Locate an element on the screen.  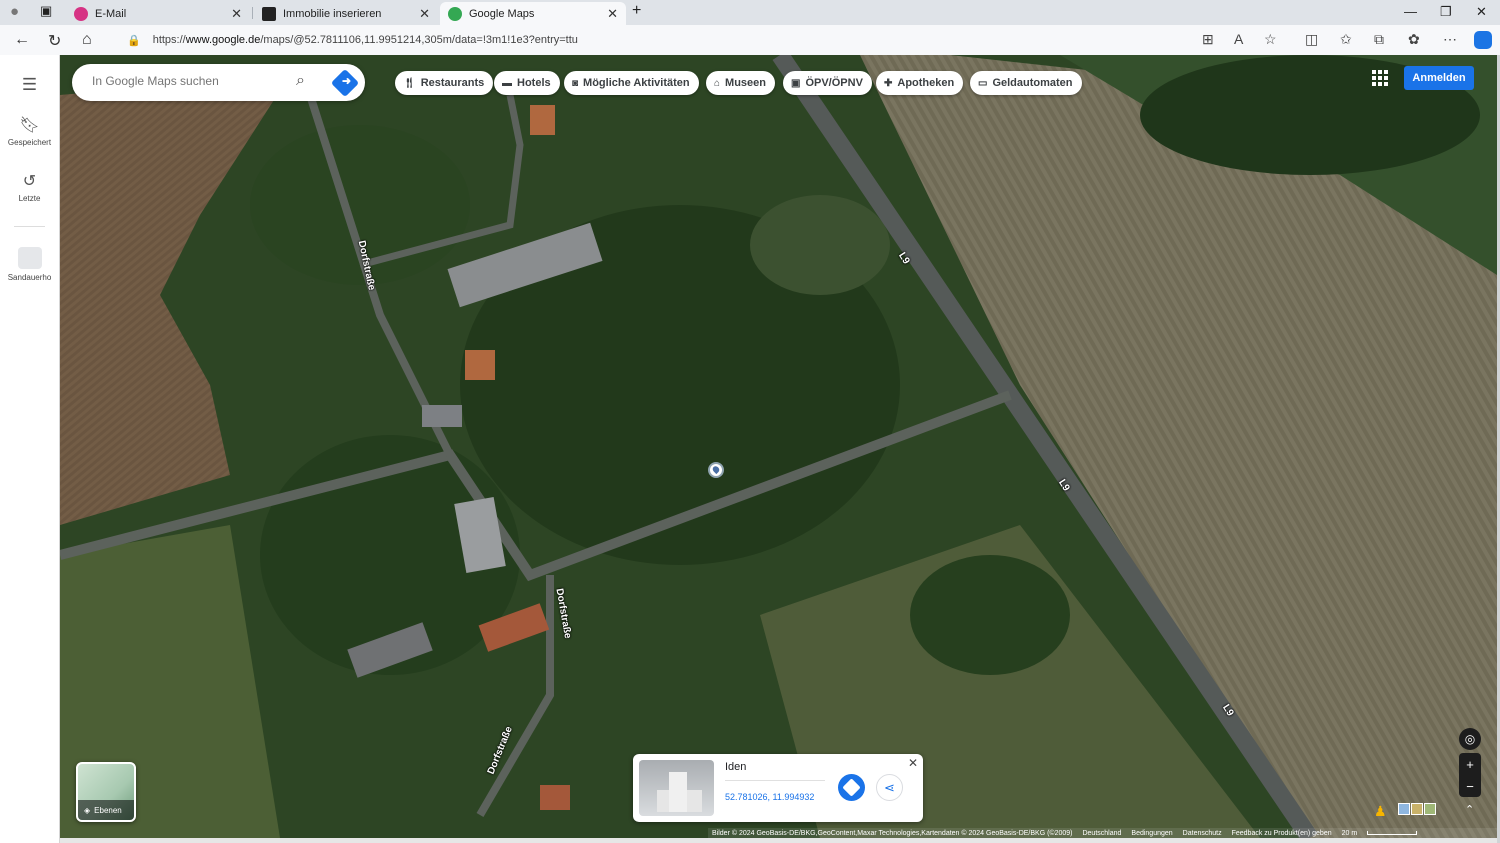
location-pin-icon is located at coordinates (716, 470).